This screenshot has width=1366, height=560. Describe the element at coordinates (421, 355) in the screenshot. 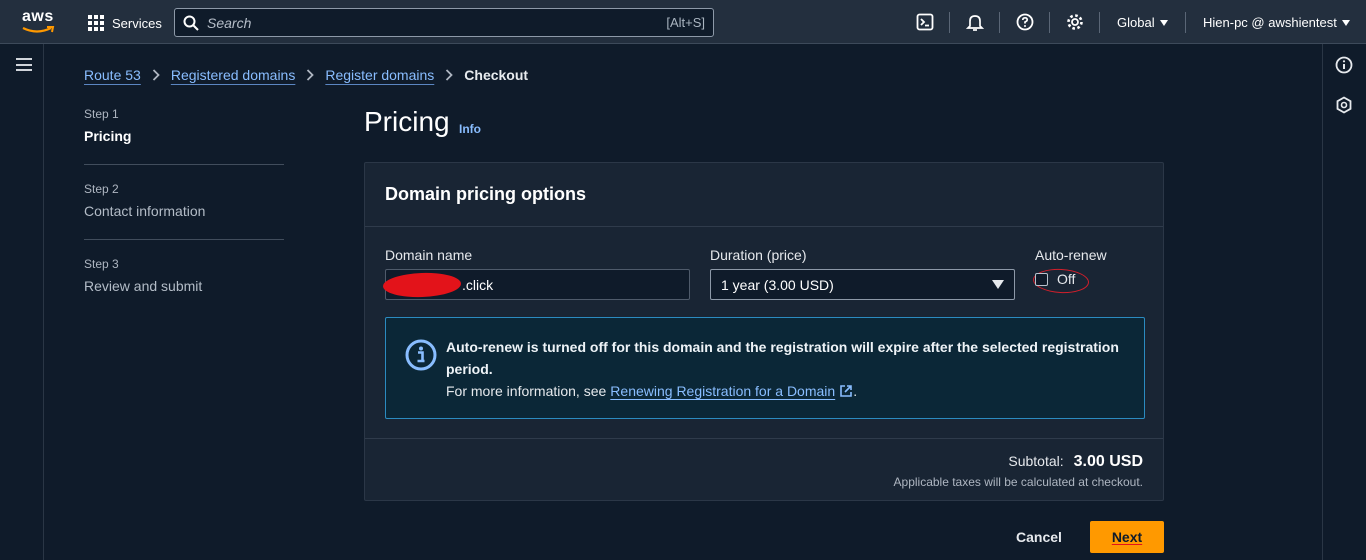

I see `info-circle-icon` at that location.